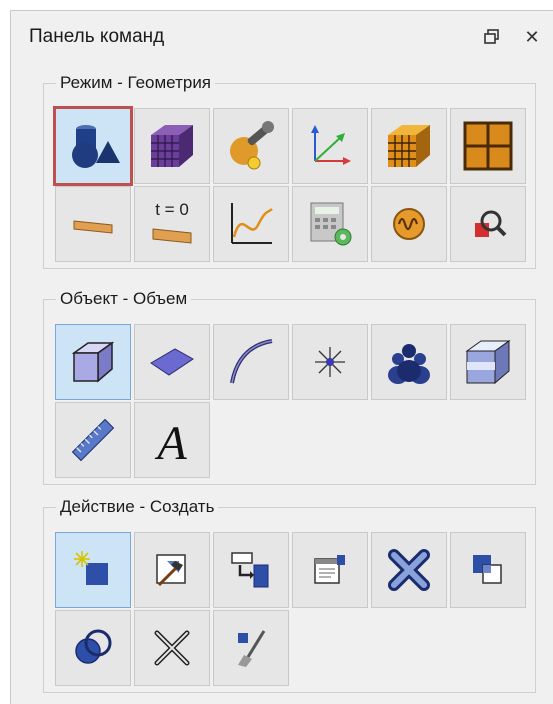 This screenshot has height=704, width=553. I want to click on tool-boolean-intersect, so click(93, 648).